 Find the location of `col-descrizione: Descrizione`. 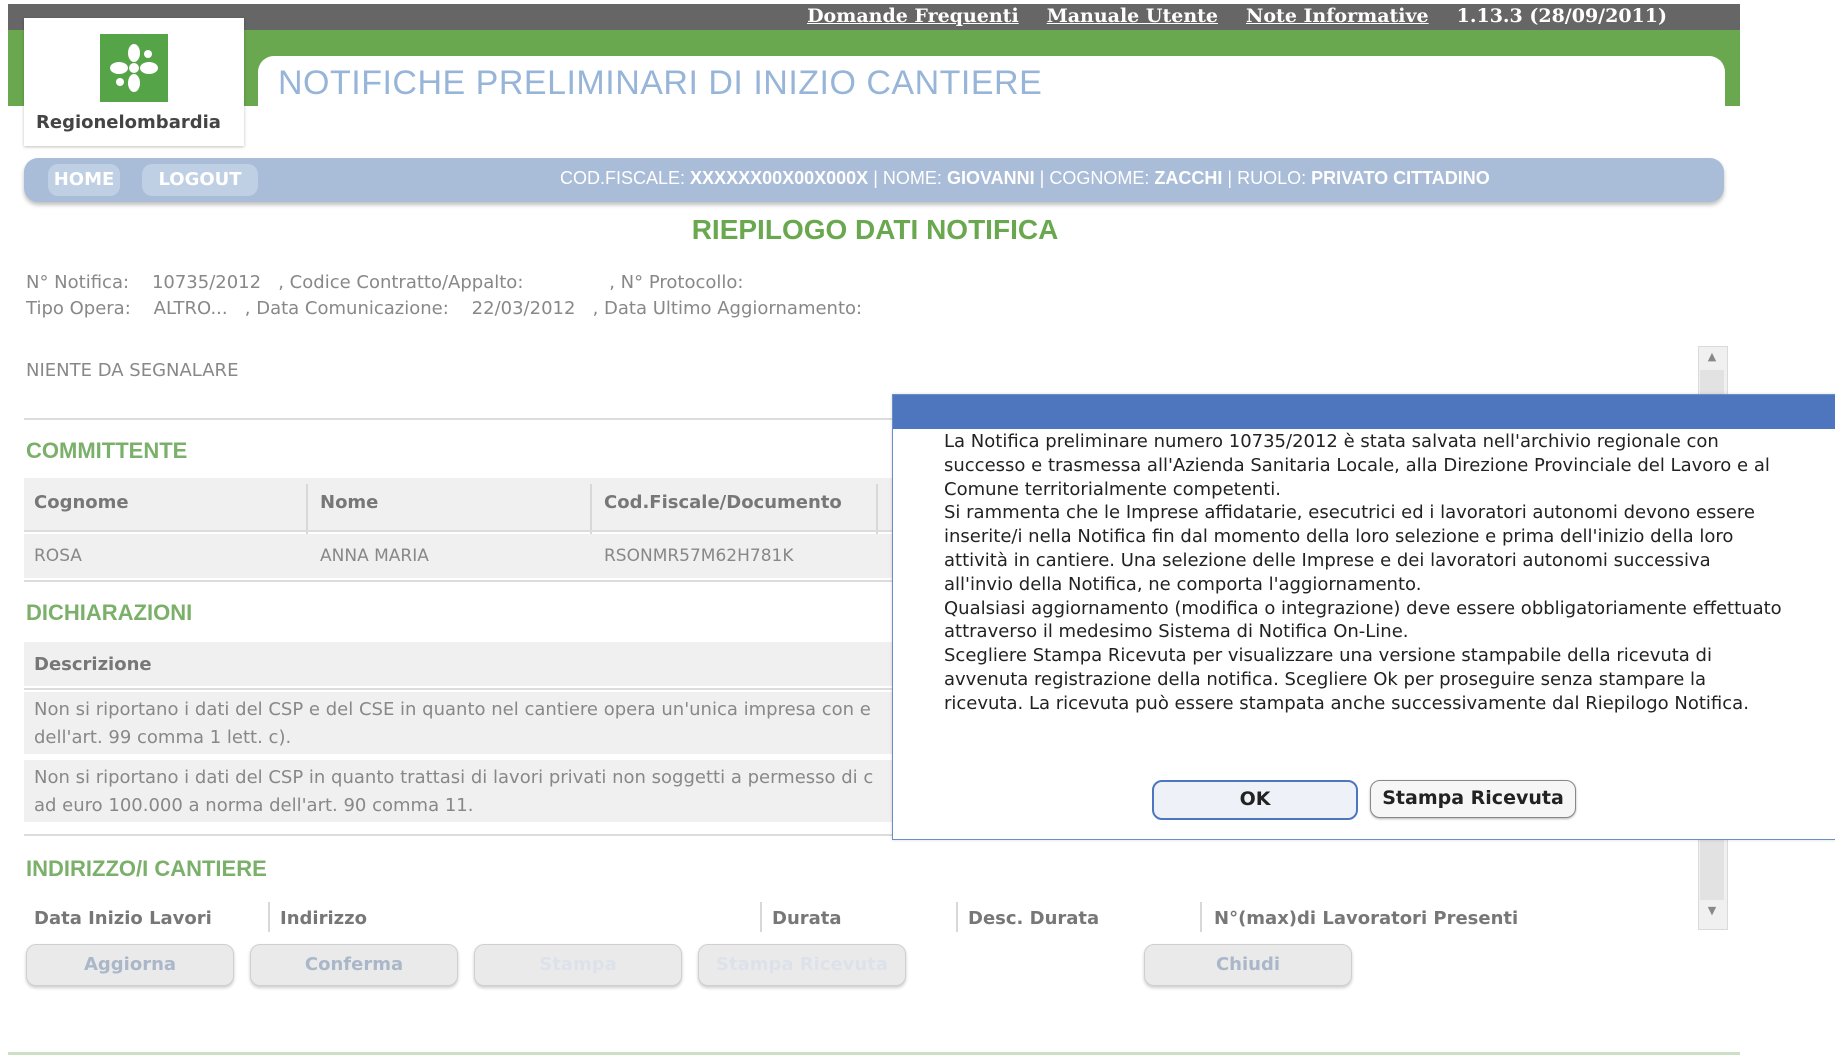

col-descrizione: Descrizione is located at coordinates (93, 664).